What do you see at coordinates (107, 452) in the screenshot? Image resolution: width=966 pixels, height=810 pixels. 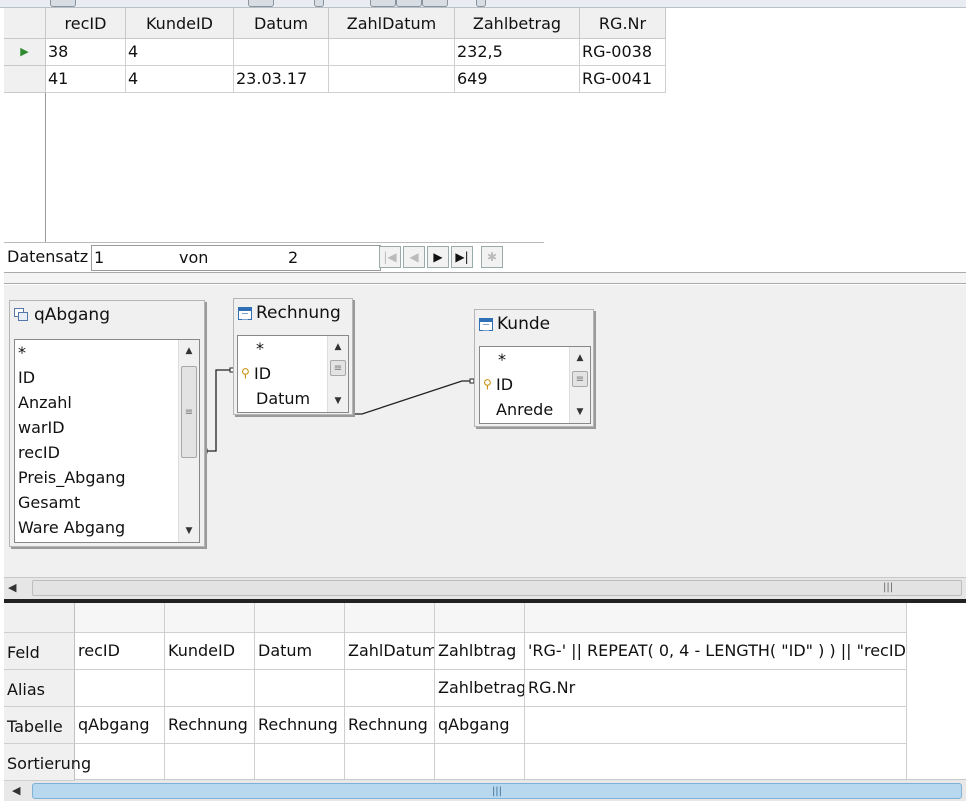 I see `field-item: recID` at bounding box center [107, 452].